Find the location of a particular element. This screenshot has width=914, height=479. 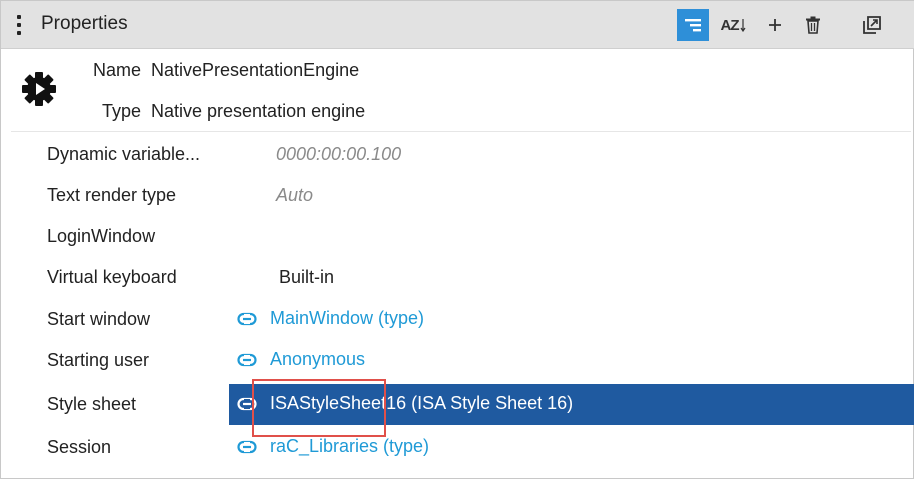

property-value: Auto is located at coordinates (294, 195).